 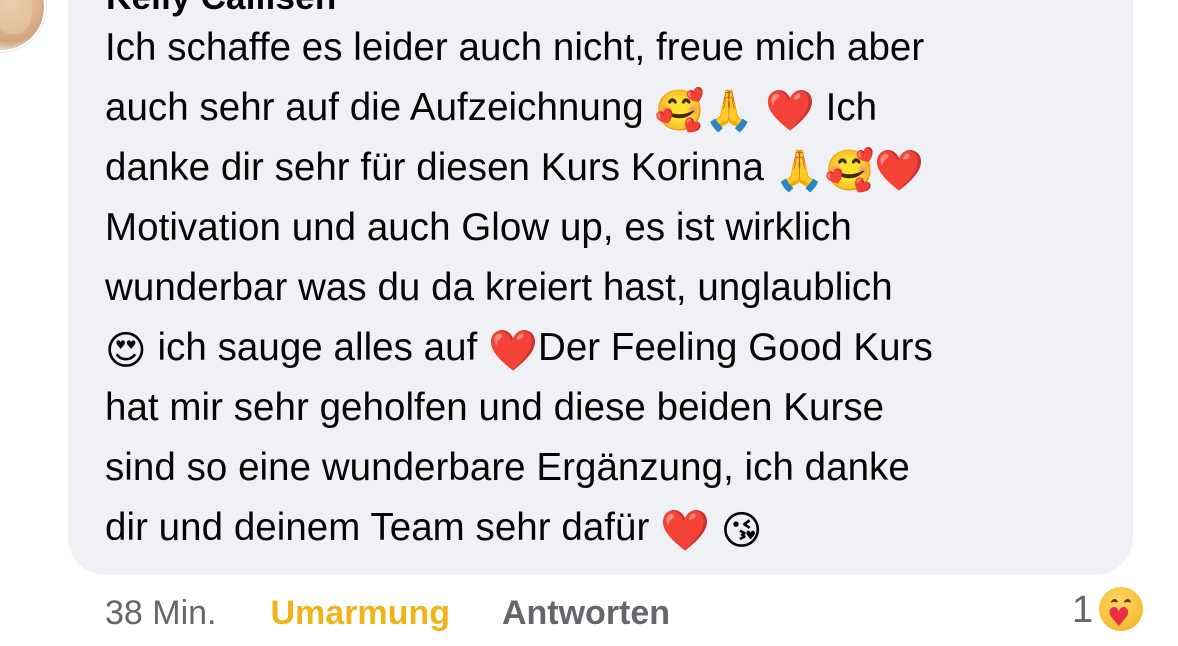 What do you see at coordinates (383, 527) in the screenshot?
I see `comment-text-segment: dir und deinem Team sehr dafür` at bounding box center [383, 527].